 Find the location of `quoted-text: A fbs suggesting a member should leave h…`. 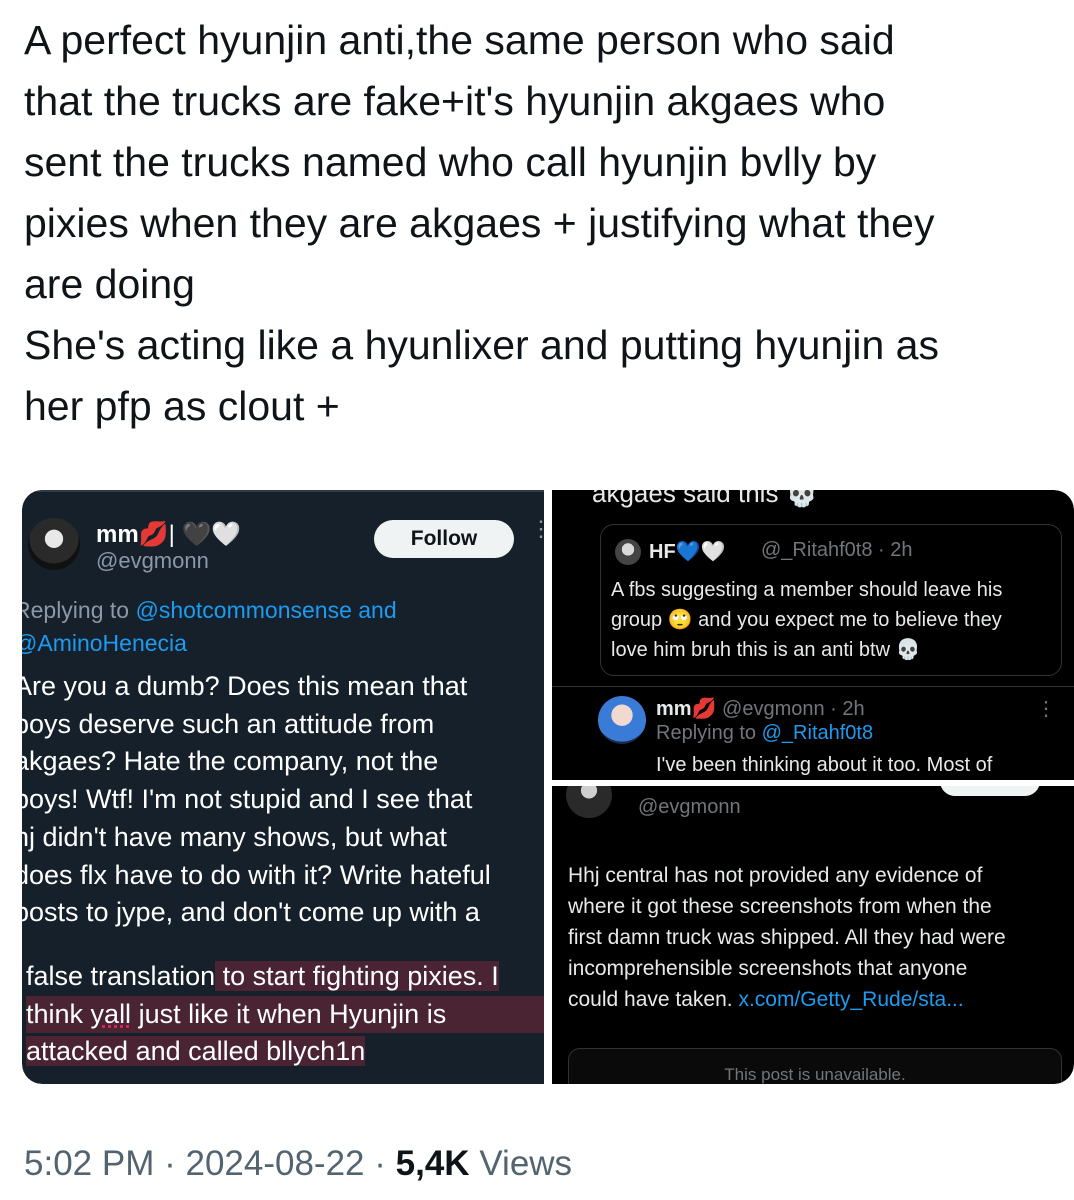

quoted-text: A fbs suggesting a member should leave h… is located at coordinates (831, 620).